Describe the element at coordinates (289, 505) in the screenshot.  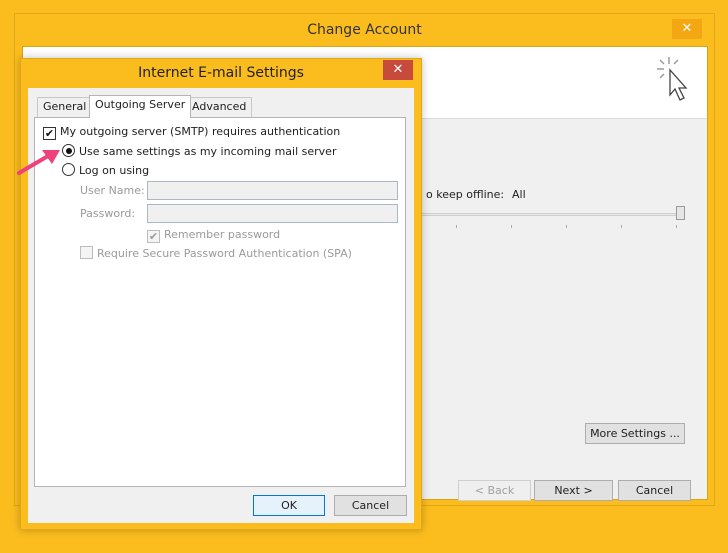
I see `ok-button: OK` at that location.